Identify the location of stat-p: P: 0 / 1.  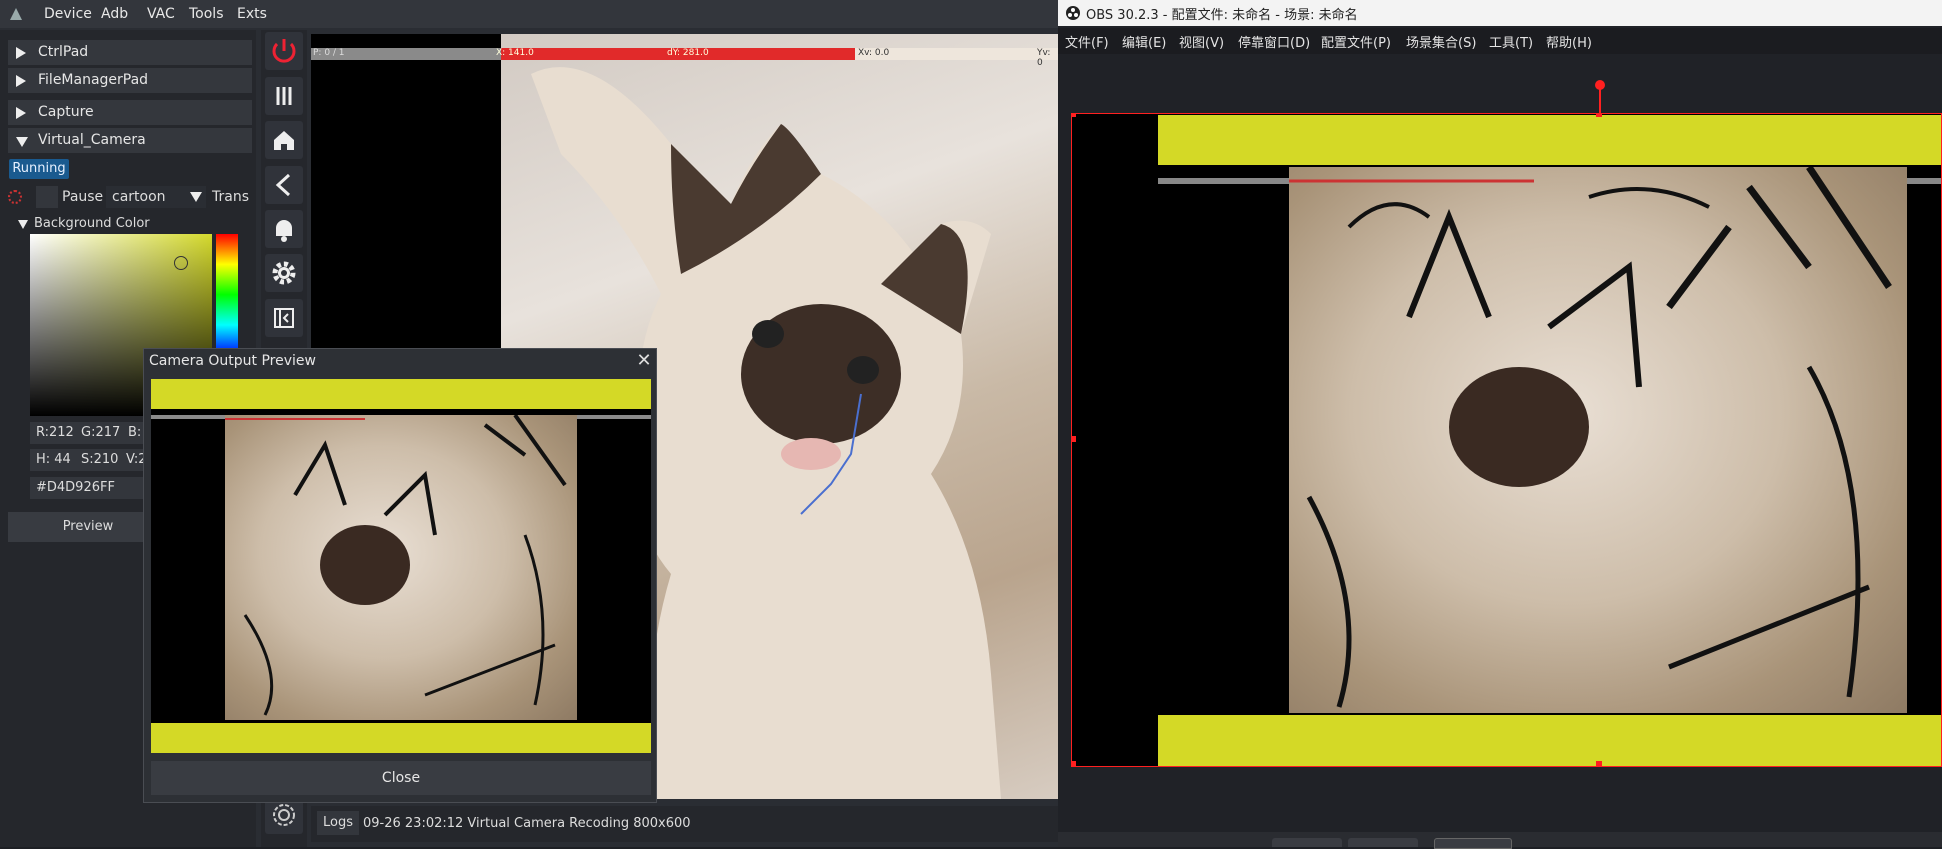
(329, 53).